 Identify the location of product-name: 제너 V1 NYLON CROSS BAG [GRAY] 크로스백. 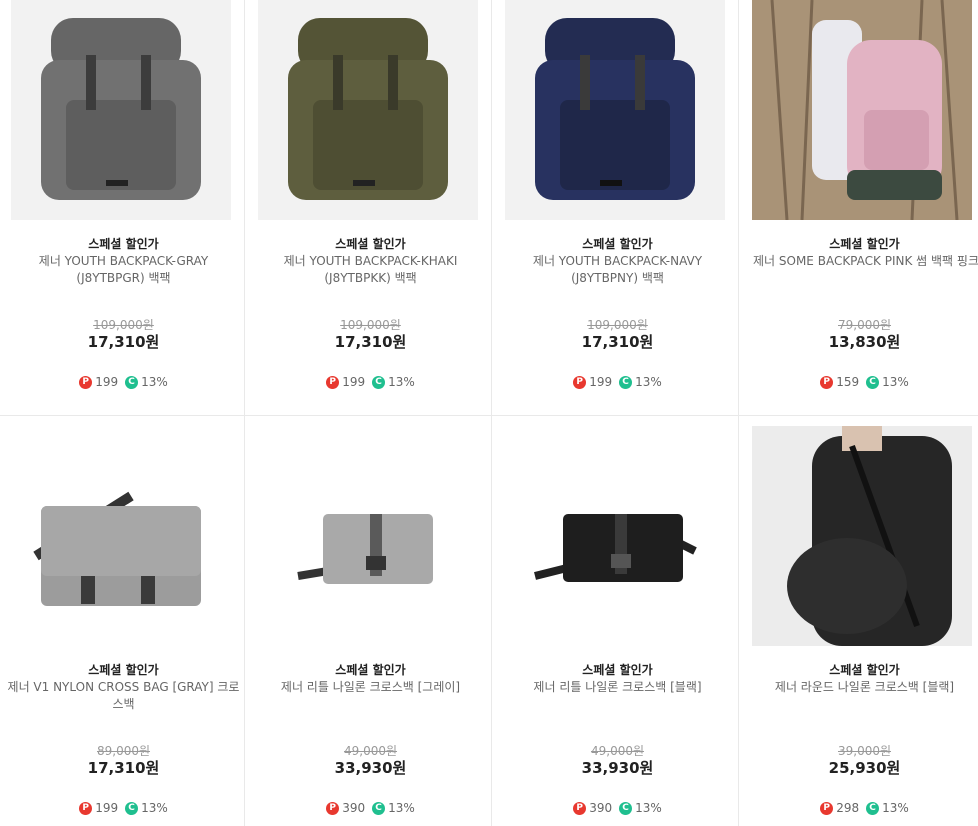
(123, 696).